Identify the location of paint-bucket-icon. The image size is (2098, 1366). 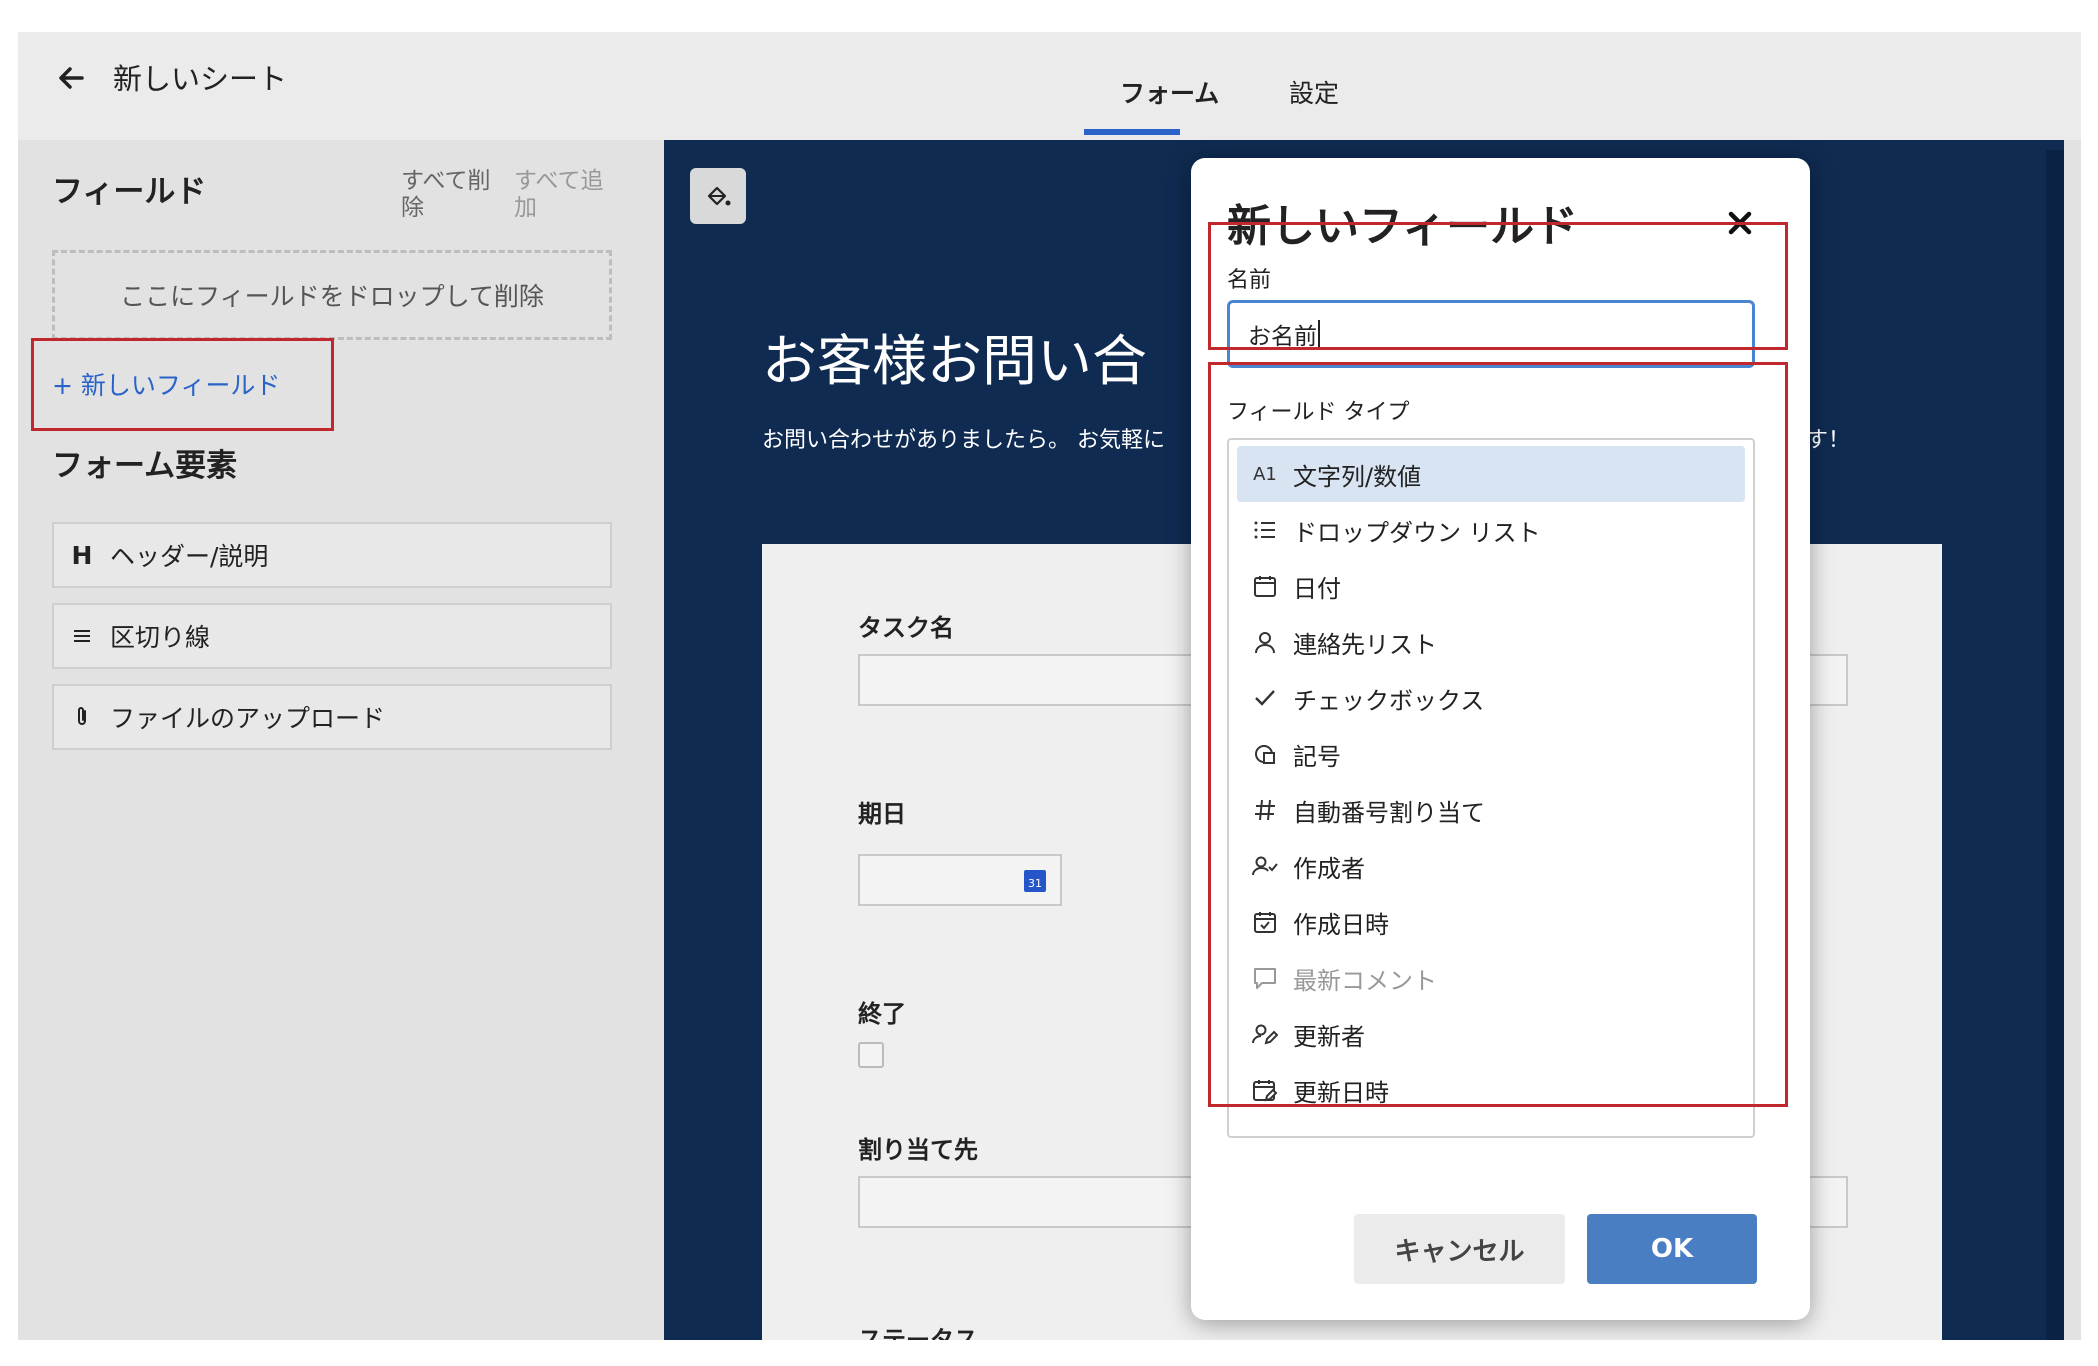
(719, 196).